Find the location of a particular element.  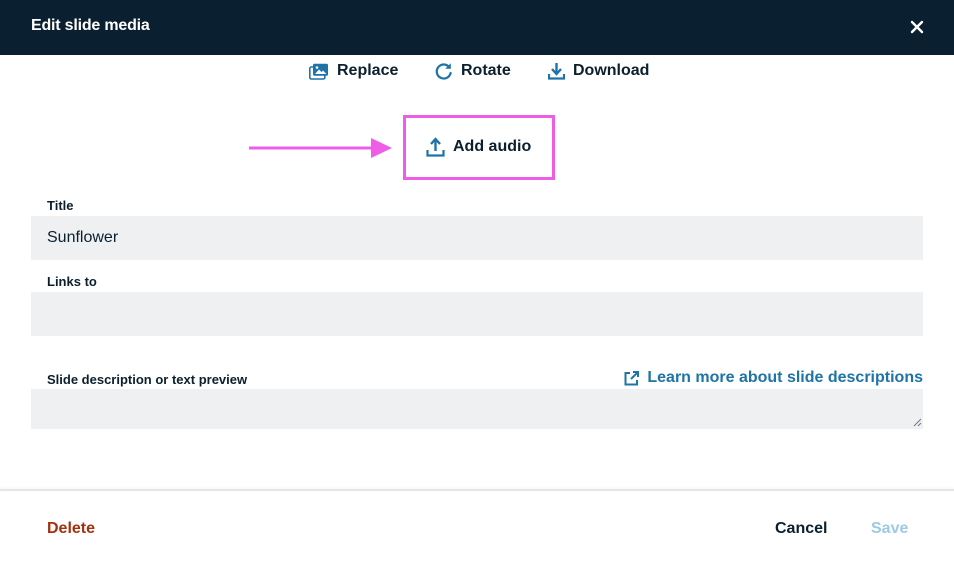

footer-divider is located at coordinates (477, 490).